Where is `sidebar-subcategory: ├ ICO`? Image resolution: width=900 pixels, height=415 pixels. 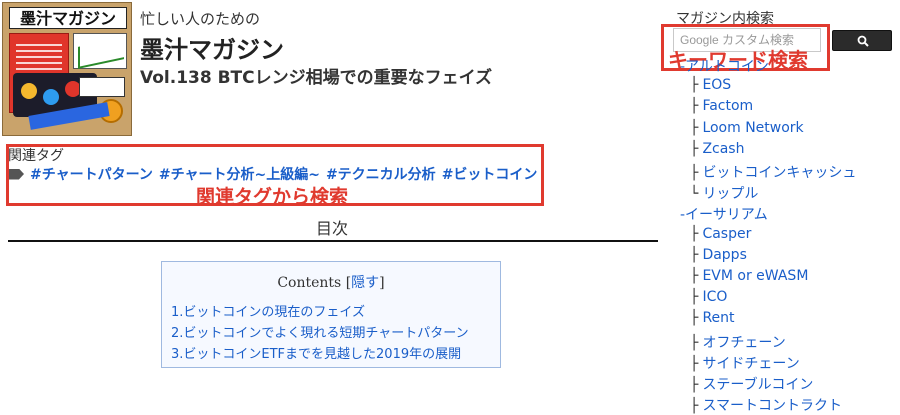 sidebar-subcategory: ├ ICO is located at coordinates (708, 297).